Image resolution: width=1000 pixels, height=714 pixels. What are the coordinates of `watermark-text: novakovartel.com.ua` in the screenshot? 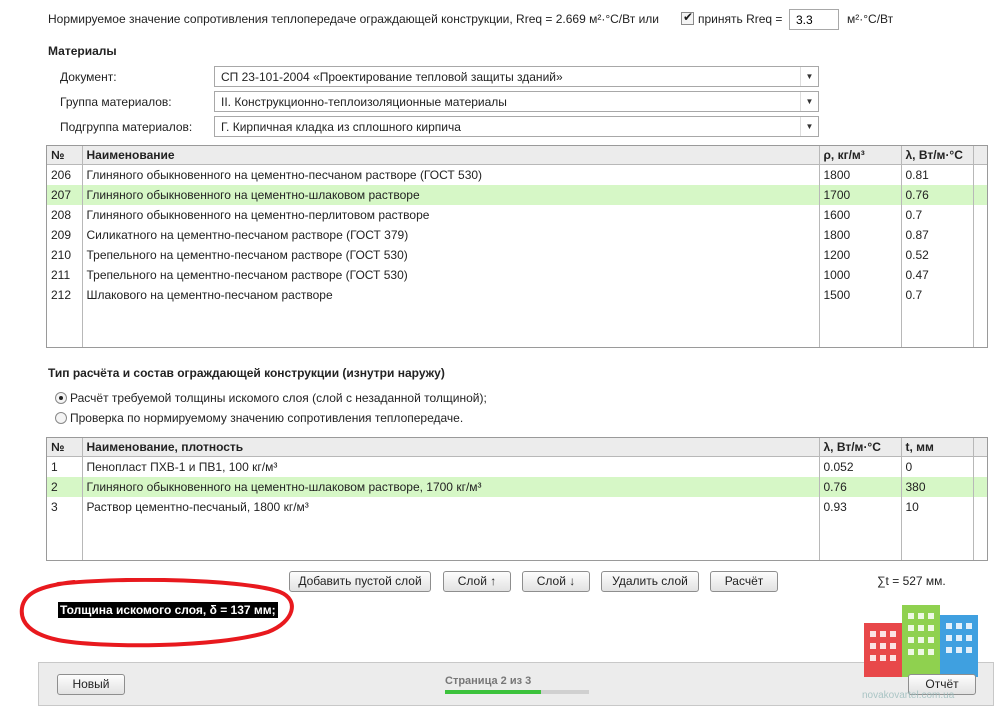 It's located at (908, 695).